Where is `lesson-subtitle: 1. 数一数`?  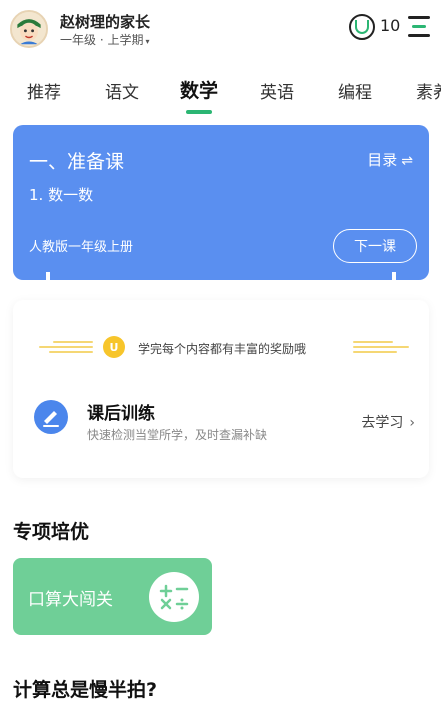 lesson-subtitle: 1. 数一数 is located at coordinates (61, 195).